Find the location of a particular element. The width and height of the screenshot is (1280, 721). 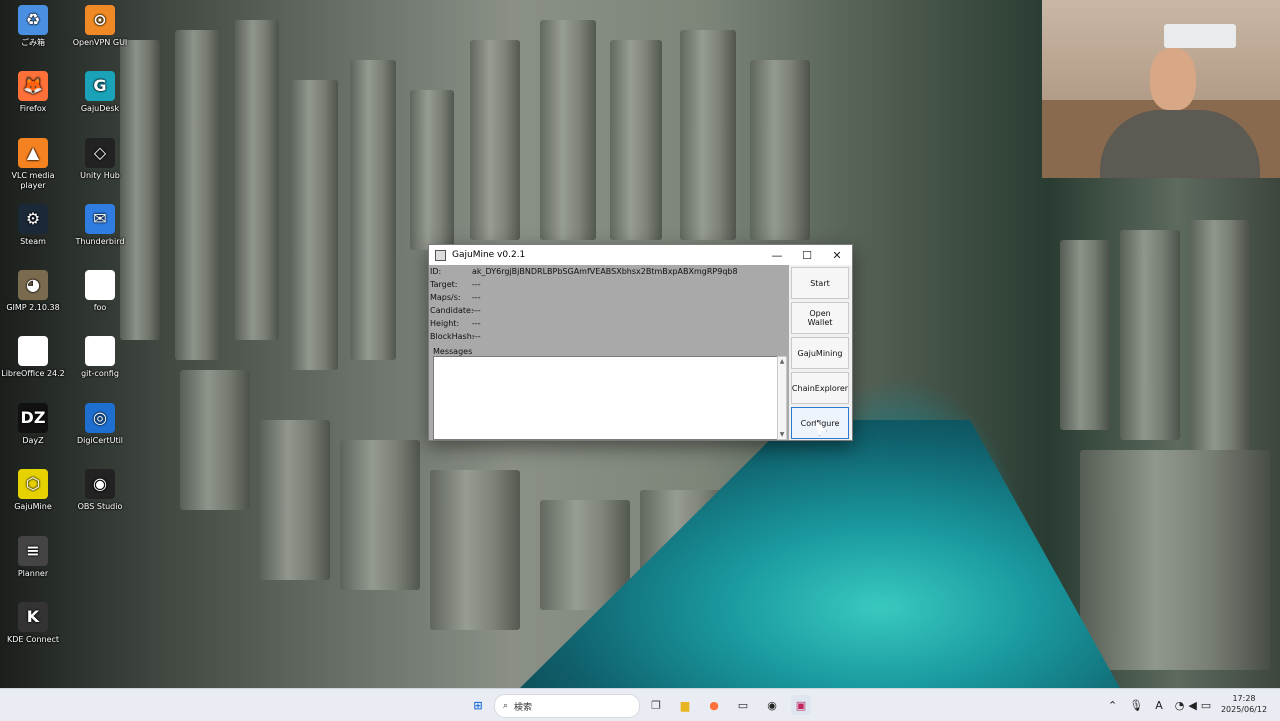

desktop-icon: ⊙ OpenVPN GUI is located at coordinates (100, 26).